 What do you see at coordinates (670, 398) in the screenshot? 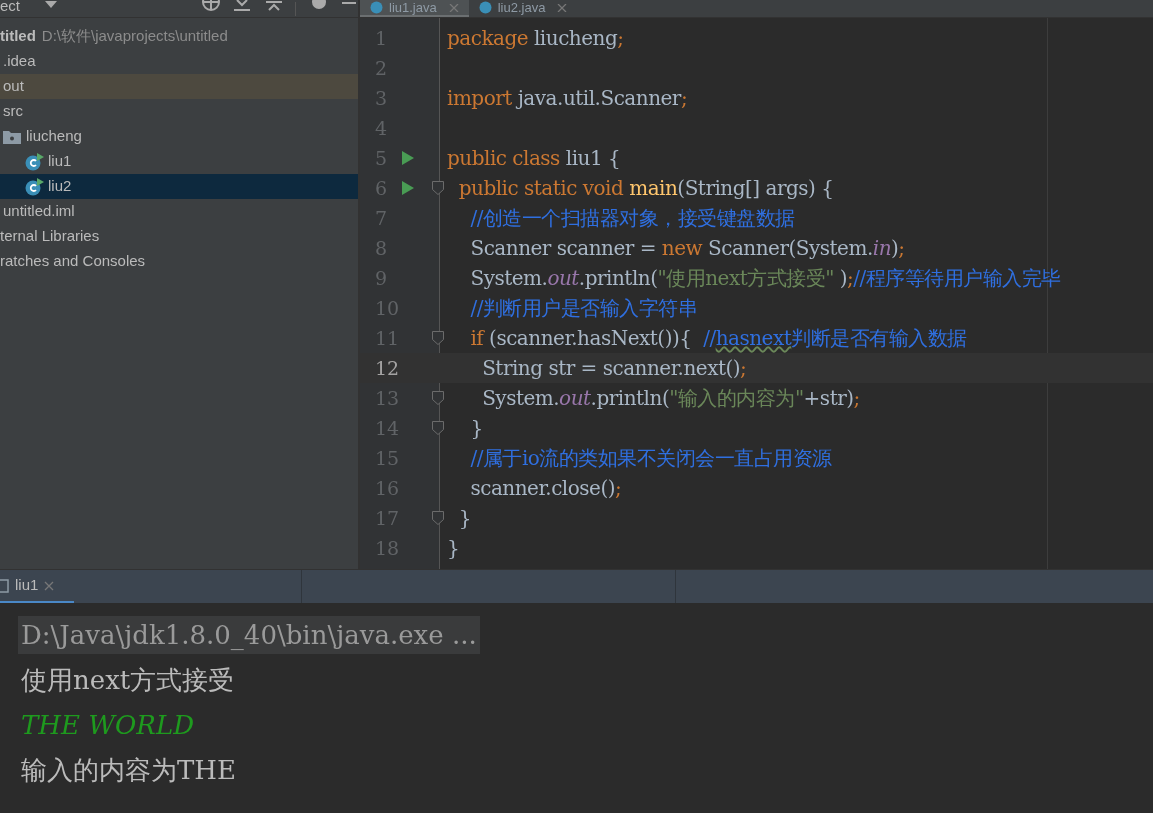
I see `code-text: System.out.println("输入的内容为"+str);` at bounding box center [670, 398].